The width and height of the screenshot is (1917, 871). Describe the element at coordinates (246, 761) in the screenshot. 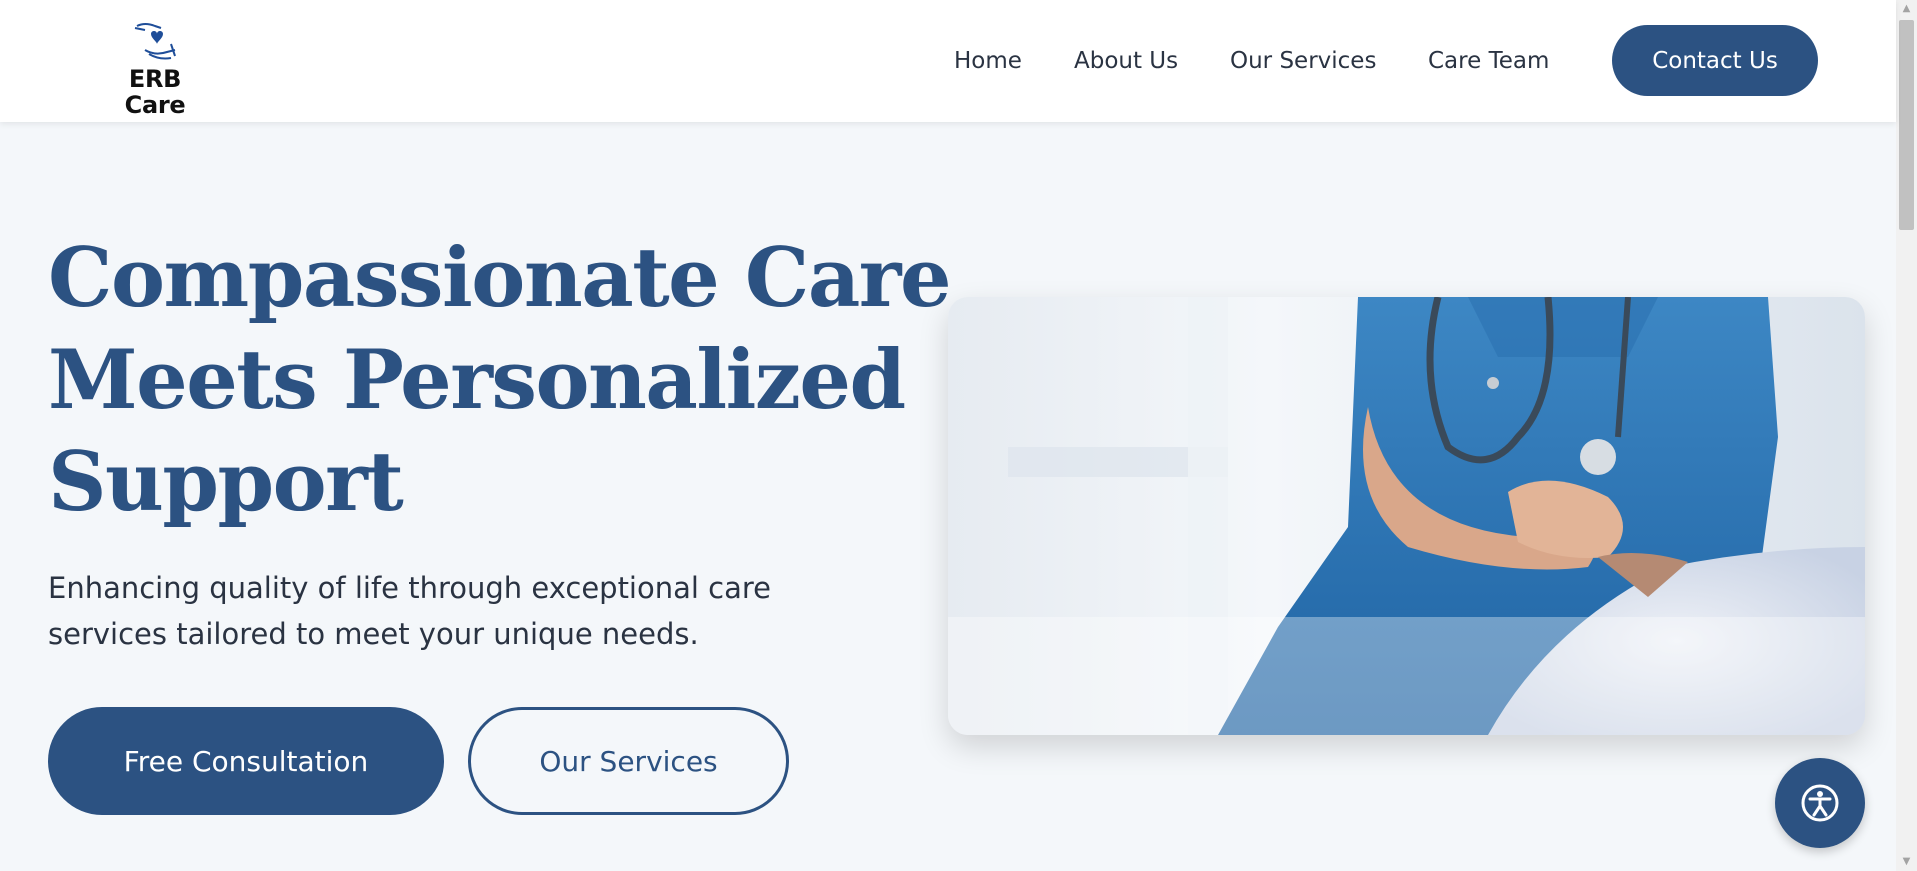

I see `free-consultation-button: Free Consultation` at that location.